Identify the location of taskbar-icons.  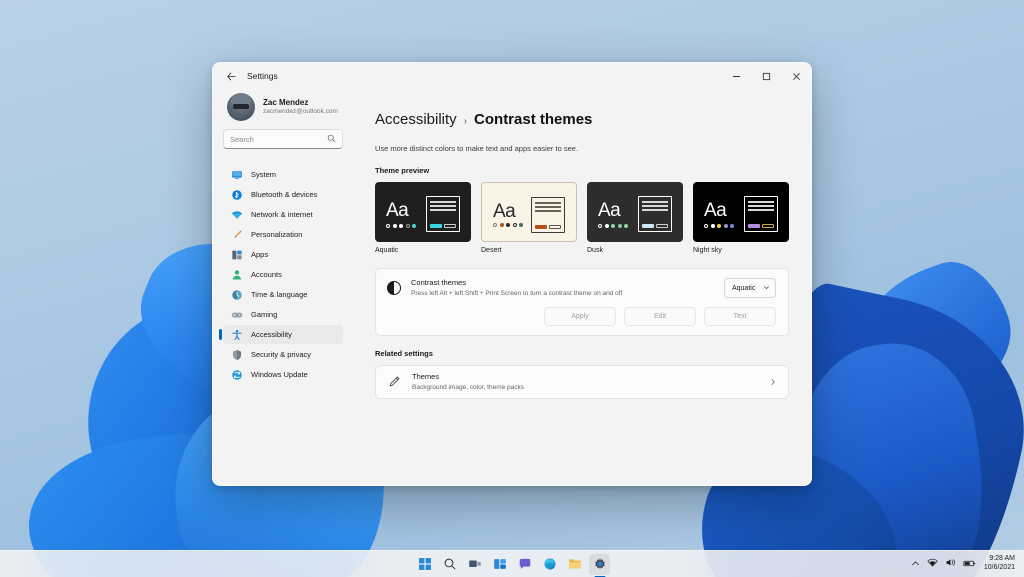
(512, 564).